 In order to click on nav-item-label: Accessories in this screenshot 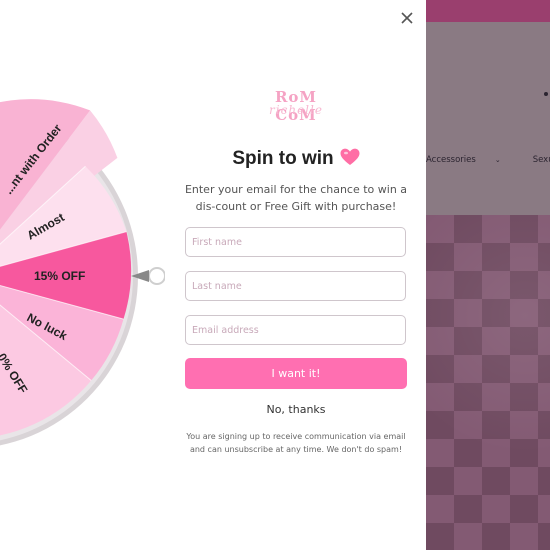, I will do `click(451, 160)`.